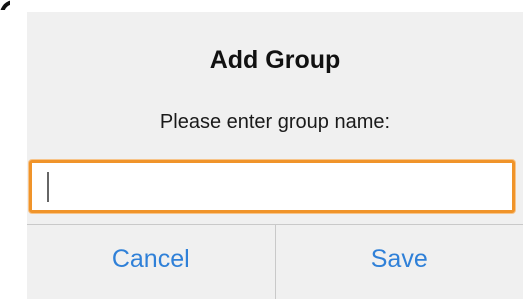  Describe the element at coordinates (275, 60) in the screenshot. I see `dialog-title: Add Group` at that location.